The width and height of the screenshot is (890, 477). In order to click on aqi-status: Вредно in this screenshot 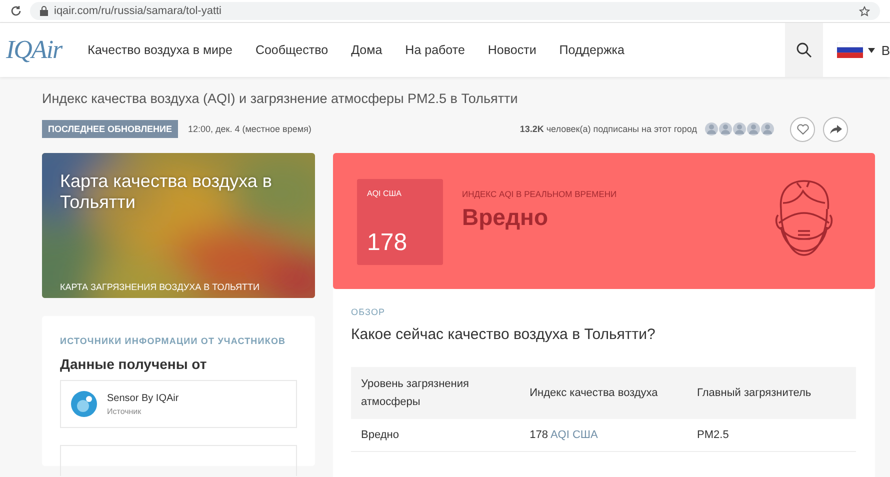, I will do `click(505, 217)`.